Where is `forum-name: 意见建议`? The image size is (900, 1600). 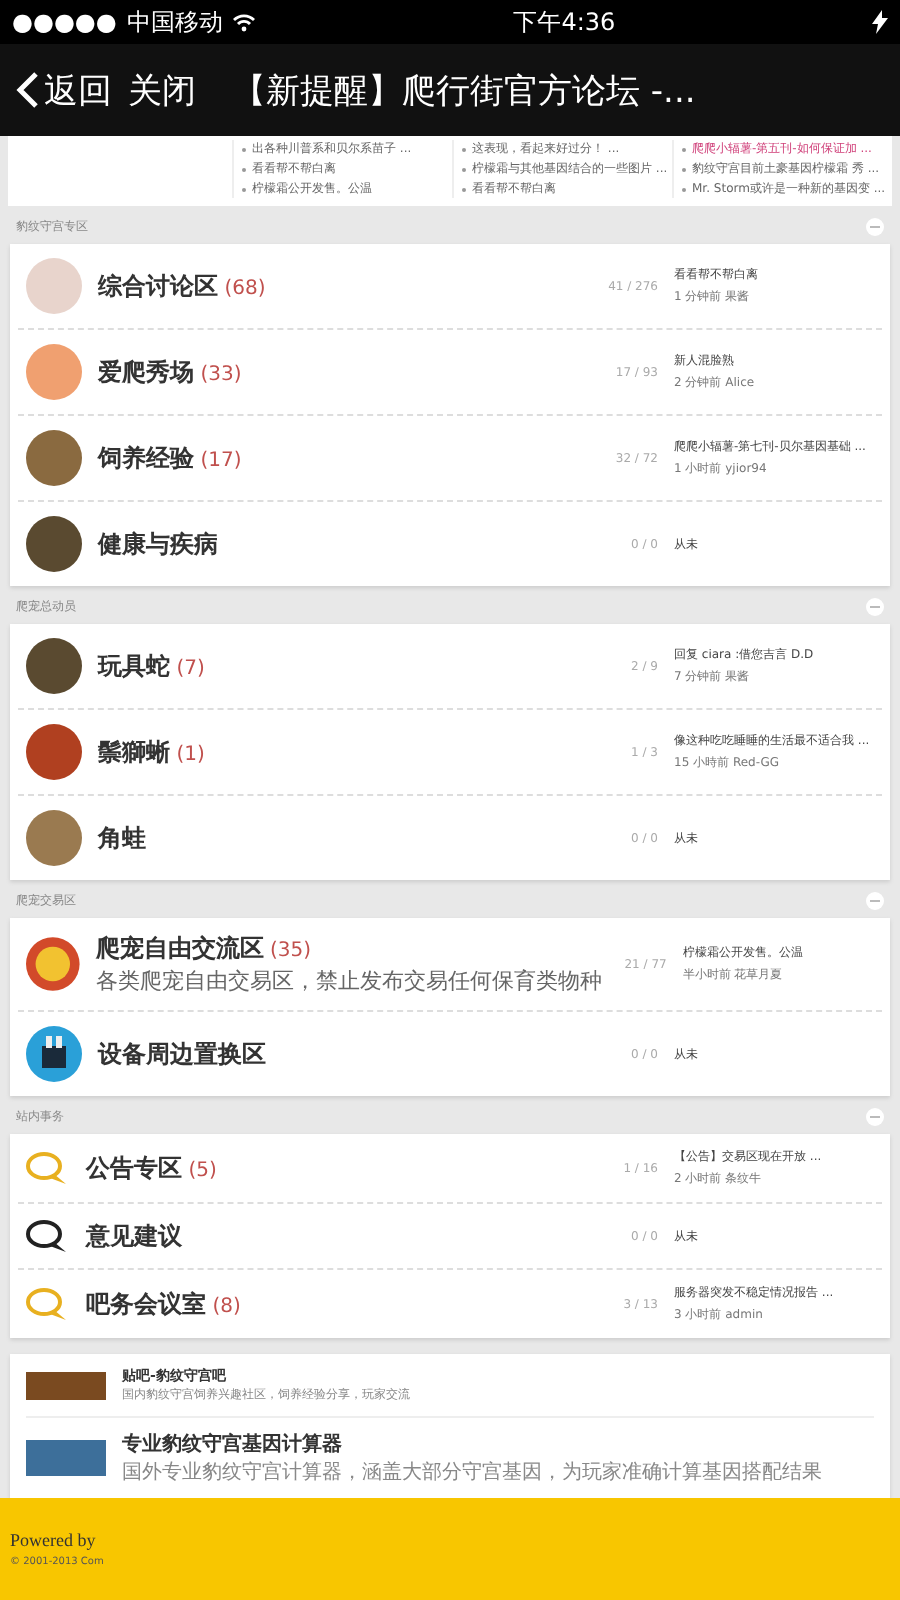 forum-name: 意见建议 is located at coordinates (338, 1236).